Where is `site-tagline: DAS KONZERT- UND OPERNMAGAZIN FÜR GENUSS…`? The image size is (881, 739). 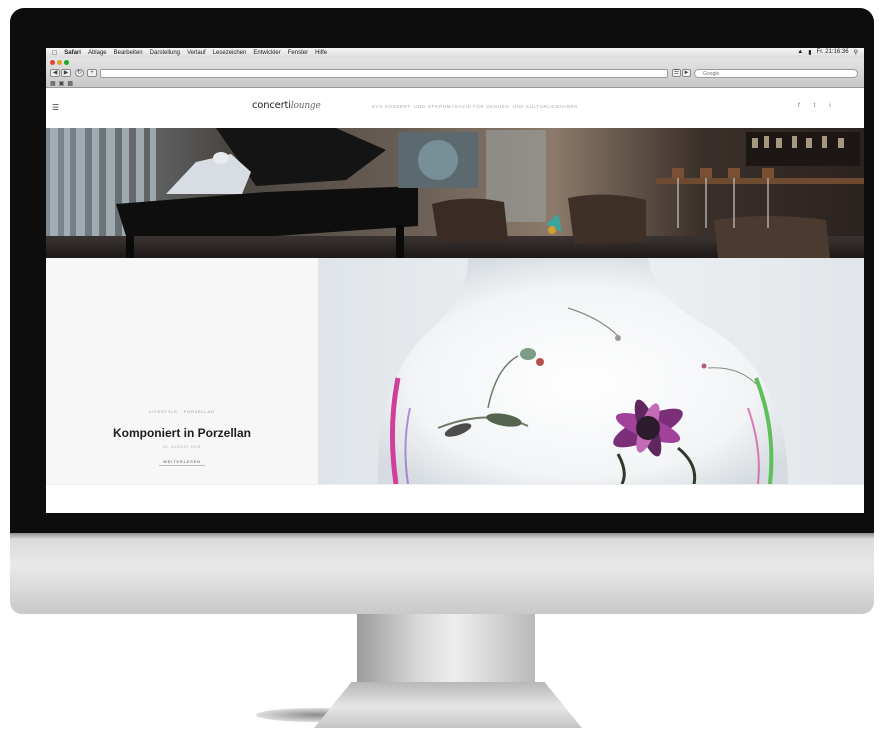
site-tagline: DAS KONZERT- UND OPERNMAGAZIN FÜR GENUSS… is located at coordinates (475, 106).